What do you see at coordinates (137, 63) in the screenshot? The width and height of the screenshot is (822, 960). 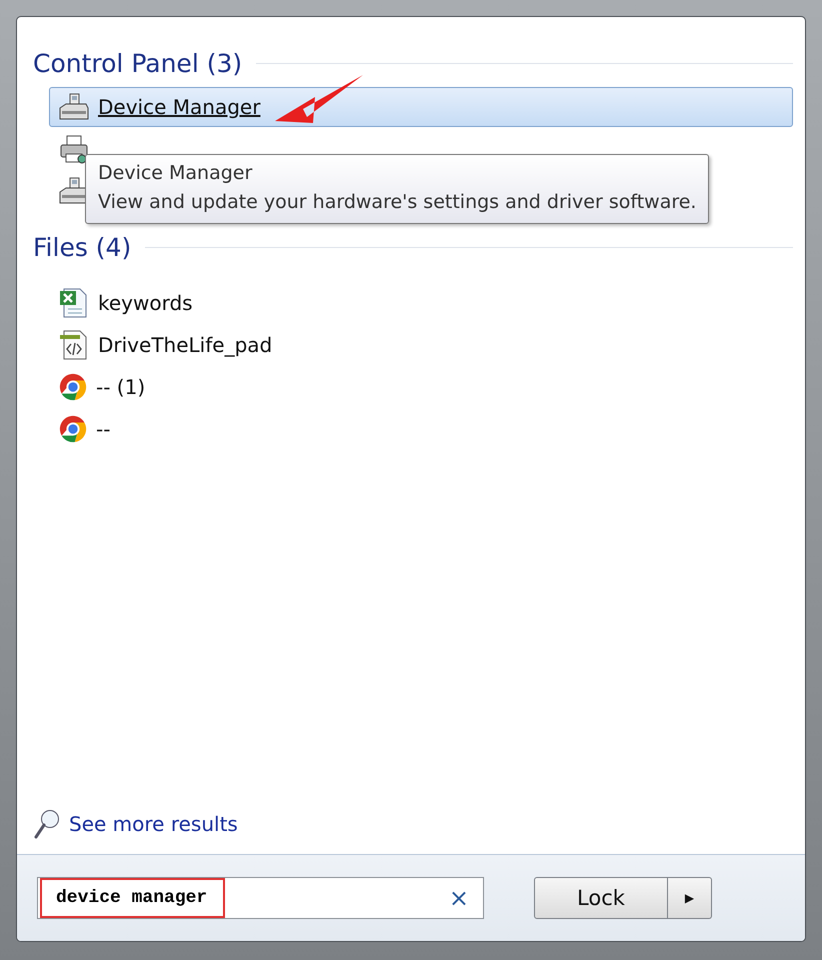 I see `section-heading: Control Panel (3)` at bounding box center [137, 63].